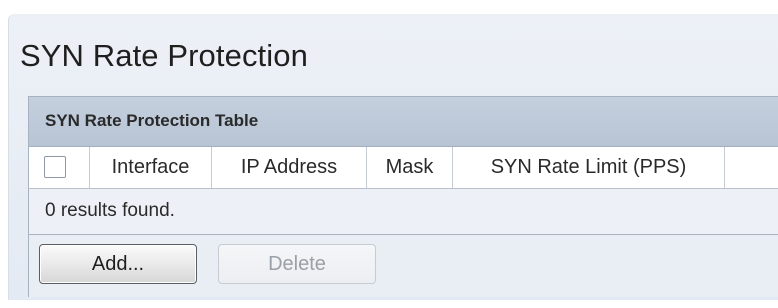 The width and height of the screenshot is (778, 308). Describe the element at coordinates (151, 167) in the screenshot. I see `column-header-interface: Interface` at that location.